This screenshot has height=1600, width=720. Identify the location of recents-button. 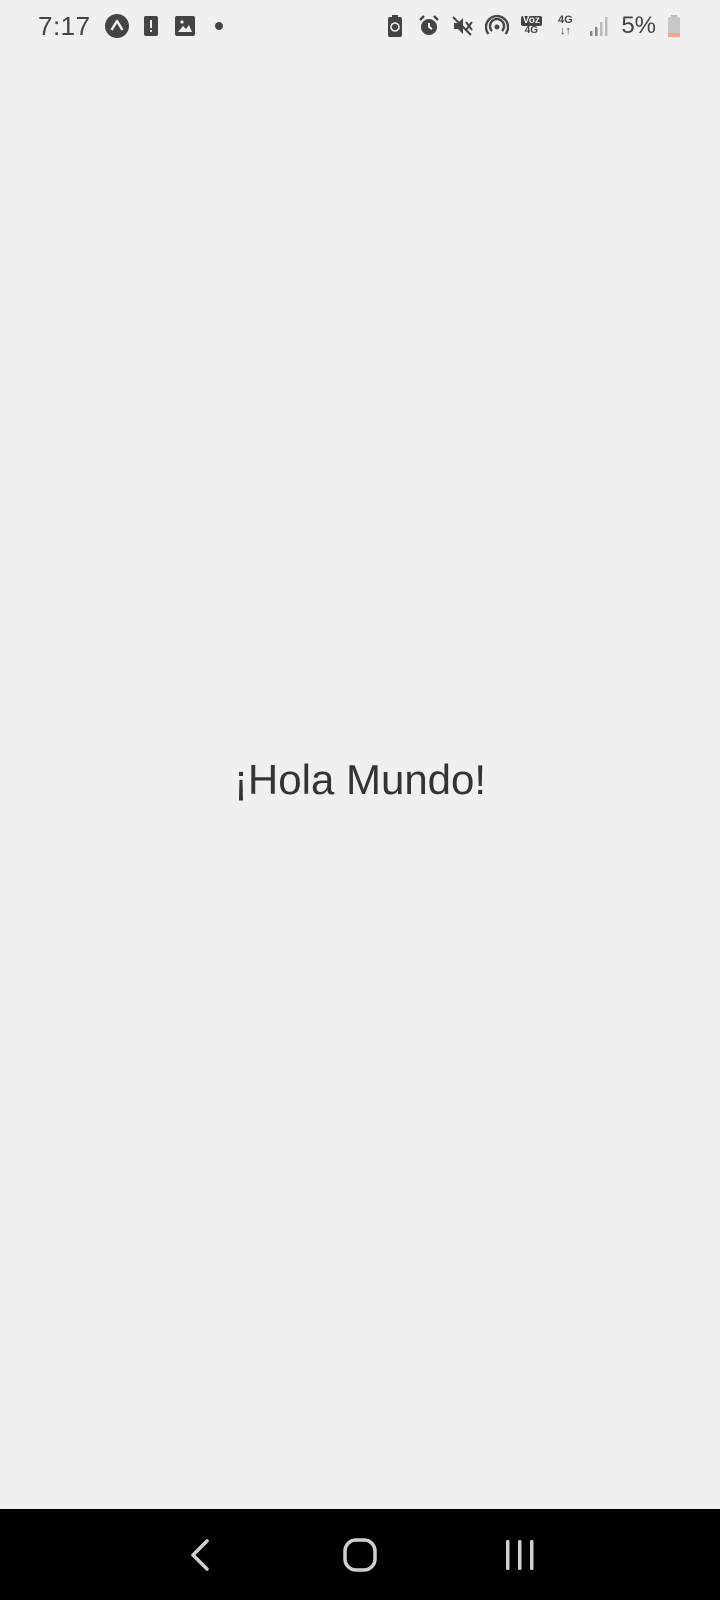
(520, 1555).